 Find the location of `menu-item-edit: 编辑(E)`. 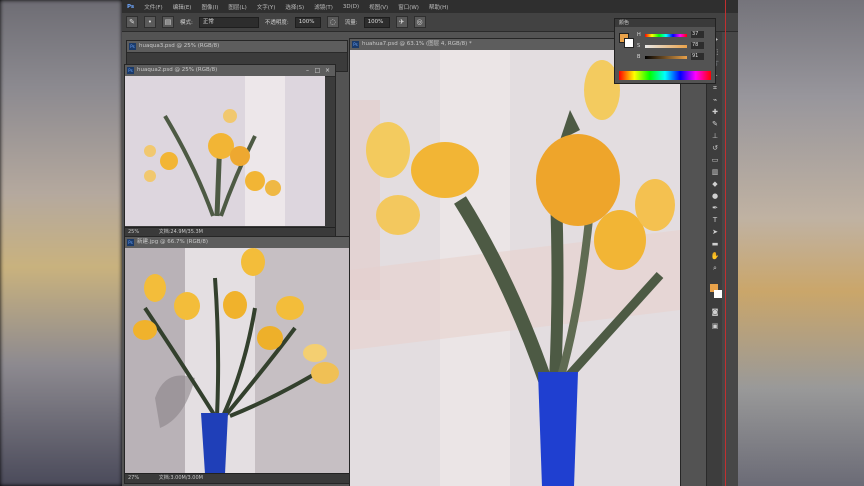

menu-item-edit: 编辑(E) is located at coordinates (182, 7).